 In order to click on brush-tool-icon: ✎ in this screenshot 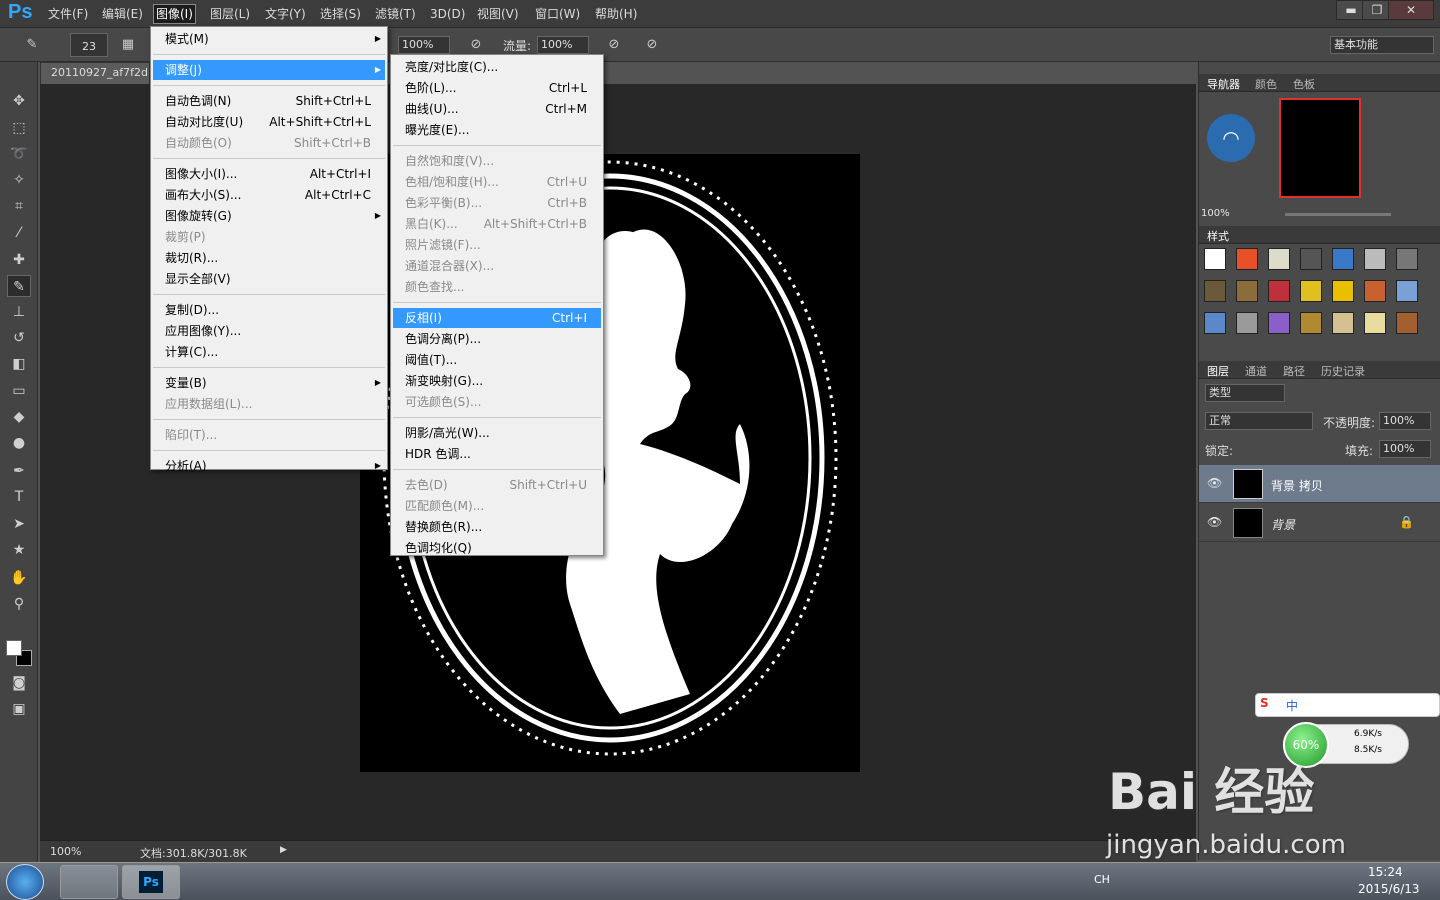, I will do `click(32, 45)`.